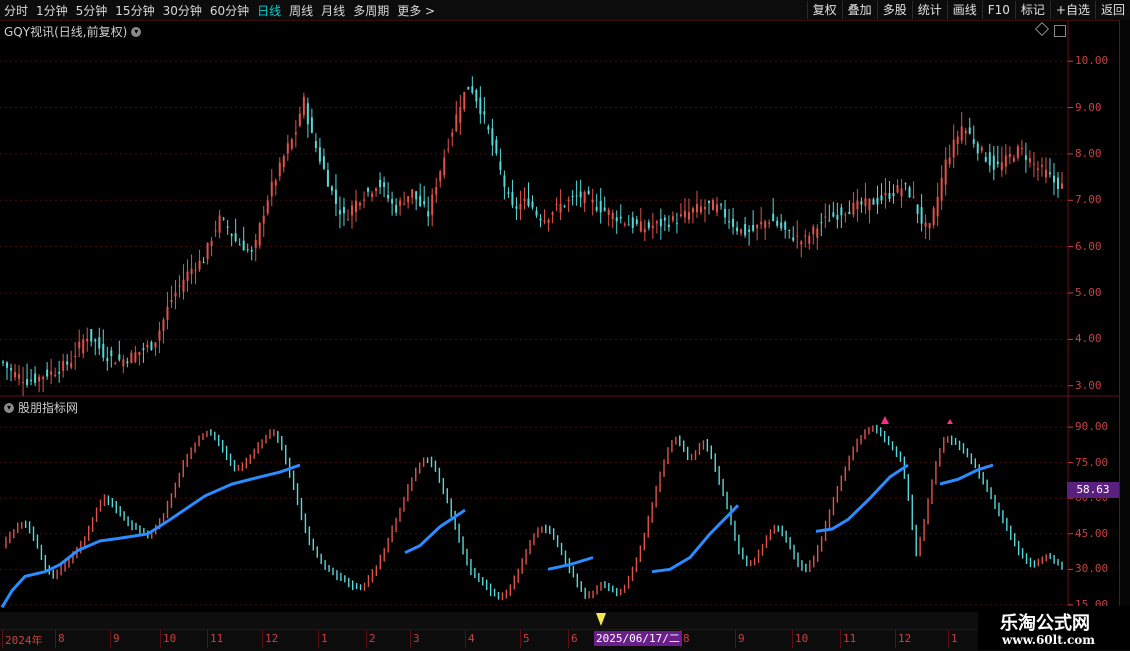 The image size is (1130, 651). What do you see at coordinates (574, 638) in the screenshot?
I see `date-axis-label: 6` at bounding box center [574, 638].